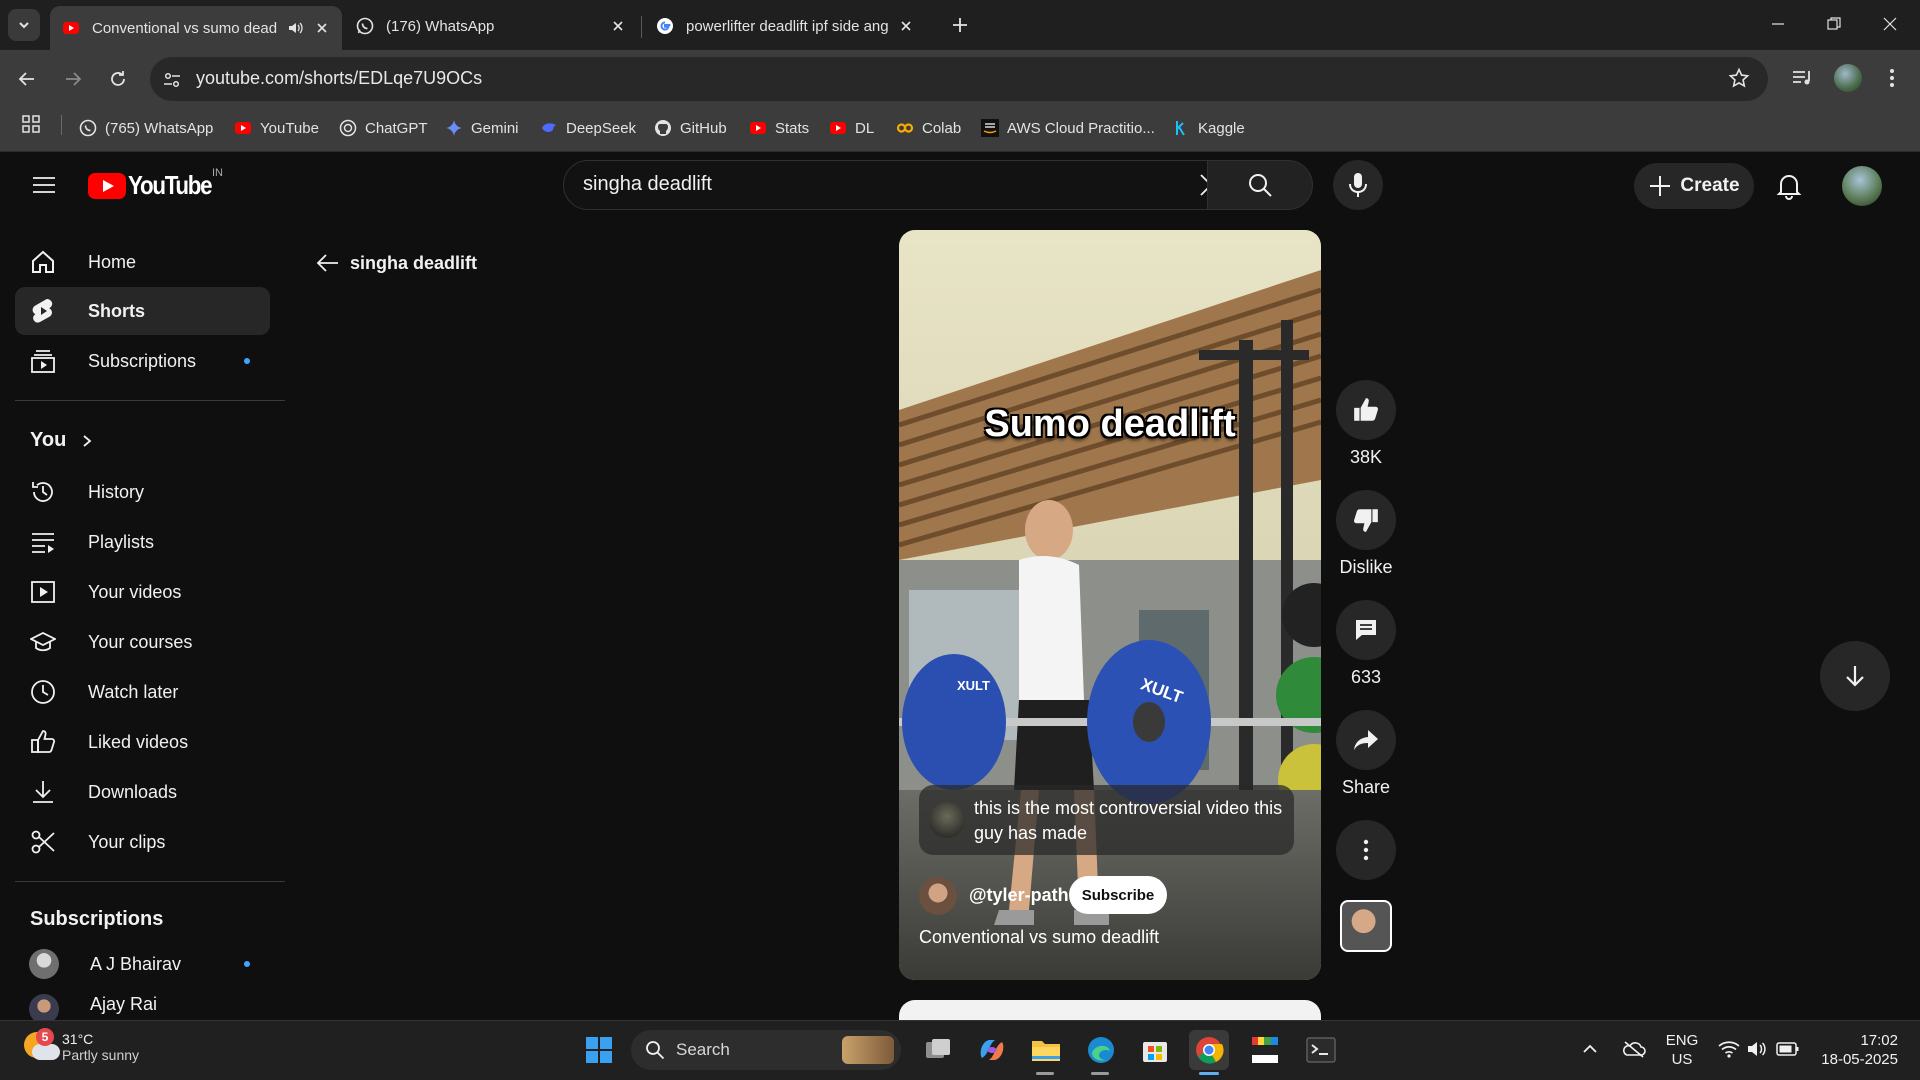 Image resolution: width=1920 pixels, height=1080 pixels. I want to click on channel-avatar, so click(938, 896).